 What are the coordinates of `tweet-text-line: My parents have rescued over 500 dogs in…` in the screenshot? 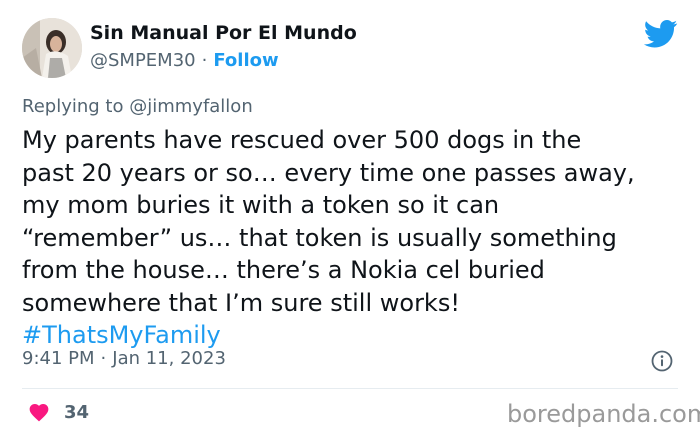 It's located at (302, 140).